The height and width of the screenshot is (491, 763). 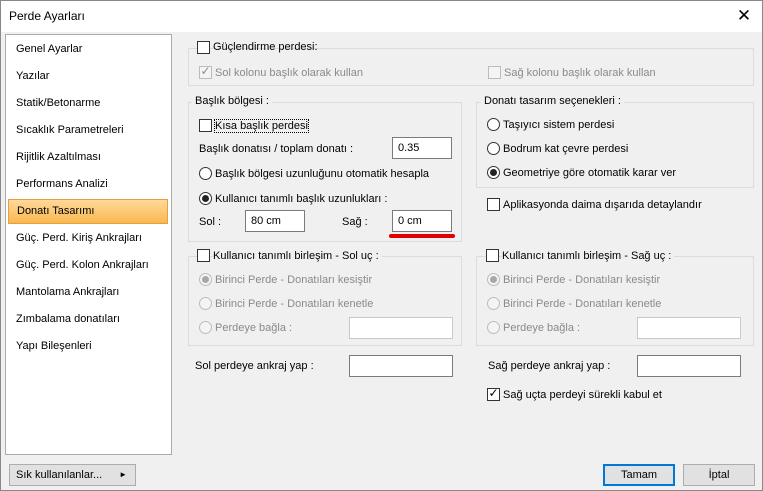 I want to click on left-joint-checkbox, so click(x=203, y=255).